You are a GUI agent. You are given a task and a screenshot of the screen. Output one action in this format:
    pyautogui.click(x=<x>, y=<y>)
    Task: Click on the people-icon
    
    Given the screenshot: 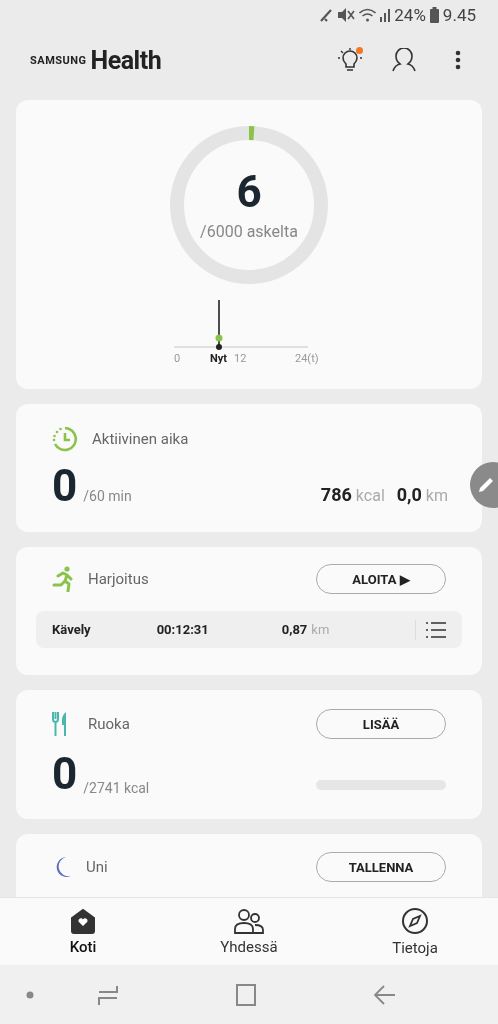 What is the action you would take?
    pyautogui.click(x=249, y=920)
    